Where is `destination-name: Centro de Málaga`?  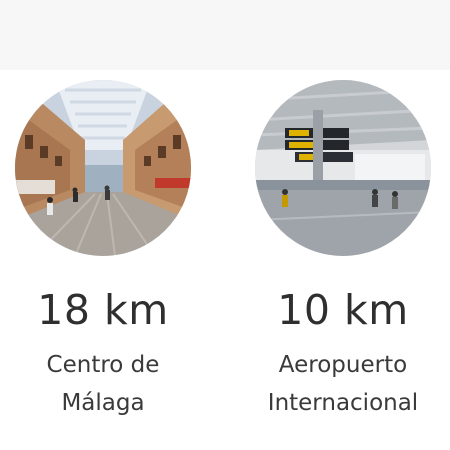 destination-name: Centro de Málaga is located at coordinates (103, 384).